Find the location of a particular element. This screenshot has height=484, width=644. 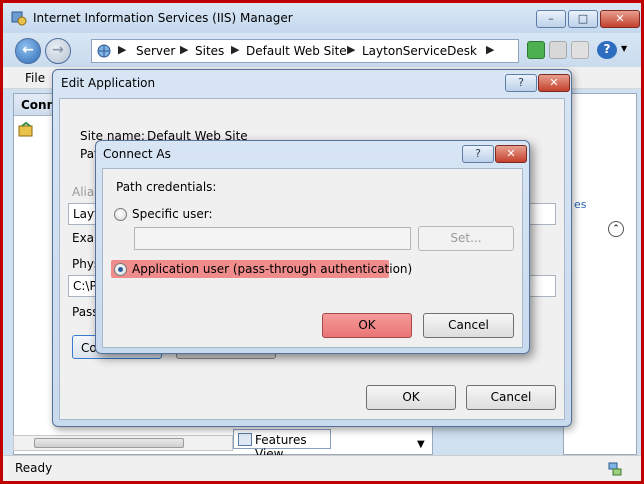

path-credentials-label: Path credentials: is located at coordinates (166, 187).